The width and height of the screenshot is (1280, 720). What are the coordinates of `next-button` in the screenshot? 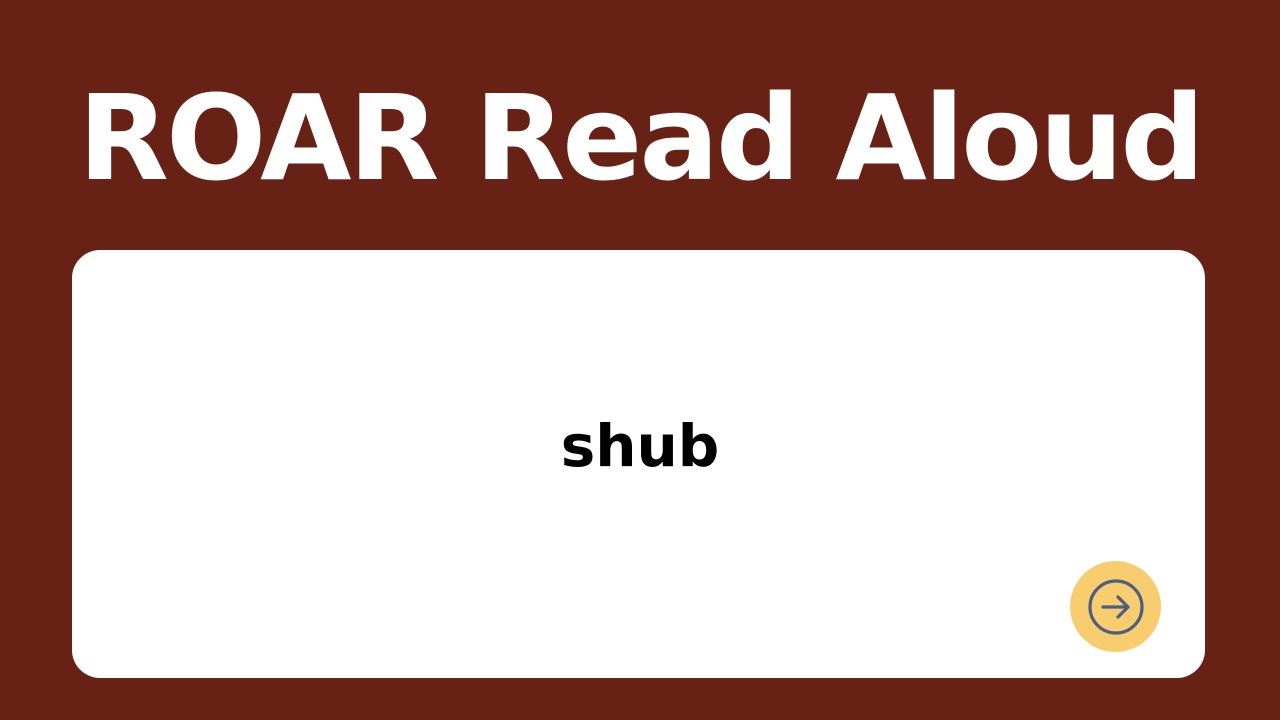 It's located at (1115, 606).